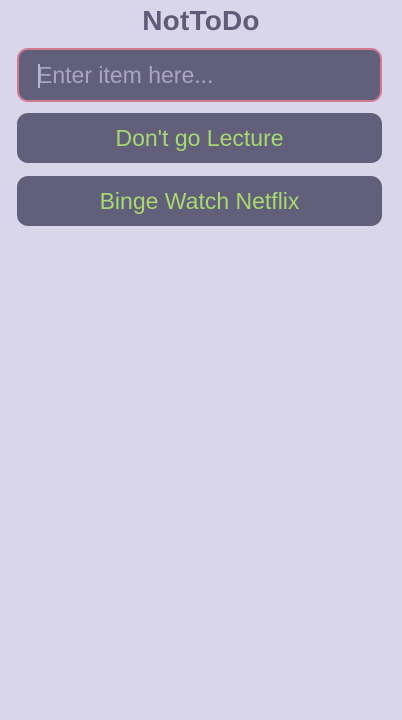 This screenshot has height=720, width=402. What do you see at coordinates (199, 138) in the screenshot?
I see `list-item: Don't go Lecture` at bounding box center [199, 138].